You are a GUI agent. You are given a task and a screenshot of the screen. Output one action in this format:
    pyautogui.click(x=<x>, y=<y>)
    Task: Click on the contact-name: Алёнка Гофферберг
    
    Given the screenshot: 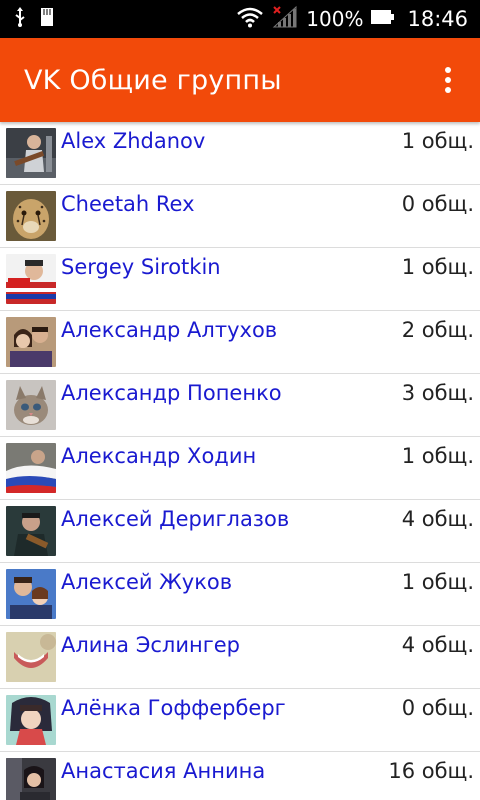 What is the action you would take?
    pyautogui.click(x=173, y=708)
    